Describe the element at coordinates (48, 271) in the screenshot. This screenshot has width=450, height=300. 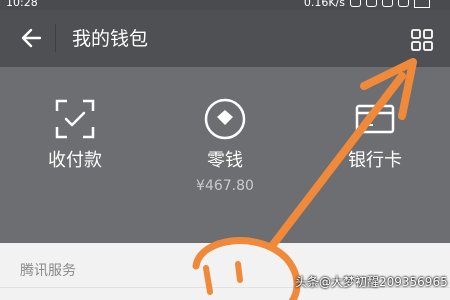
I see `services-title: 腾讯服务` at that location.